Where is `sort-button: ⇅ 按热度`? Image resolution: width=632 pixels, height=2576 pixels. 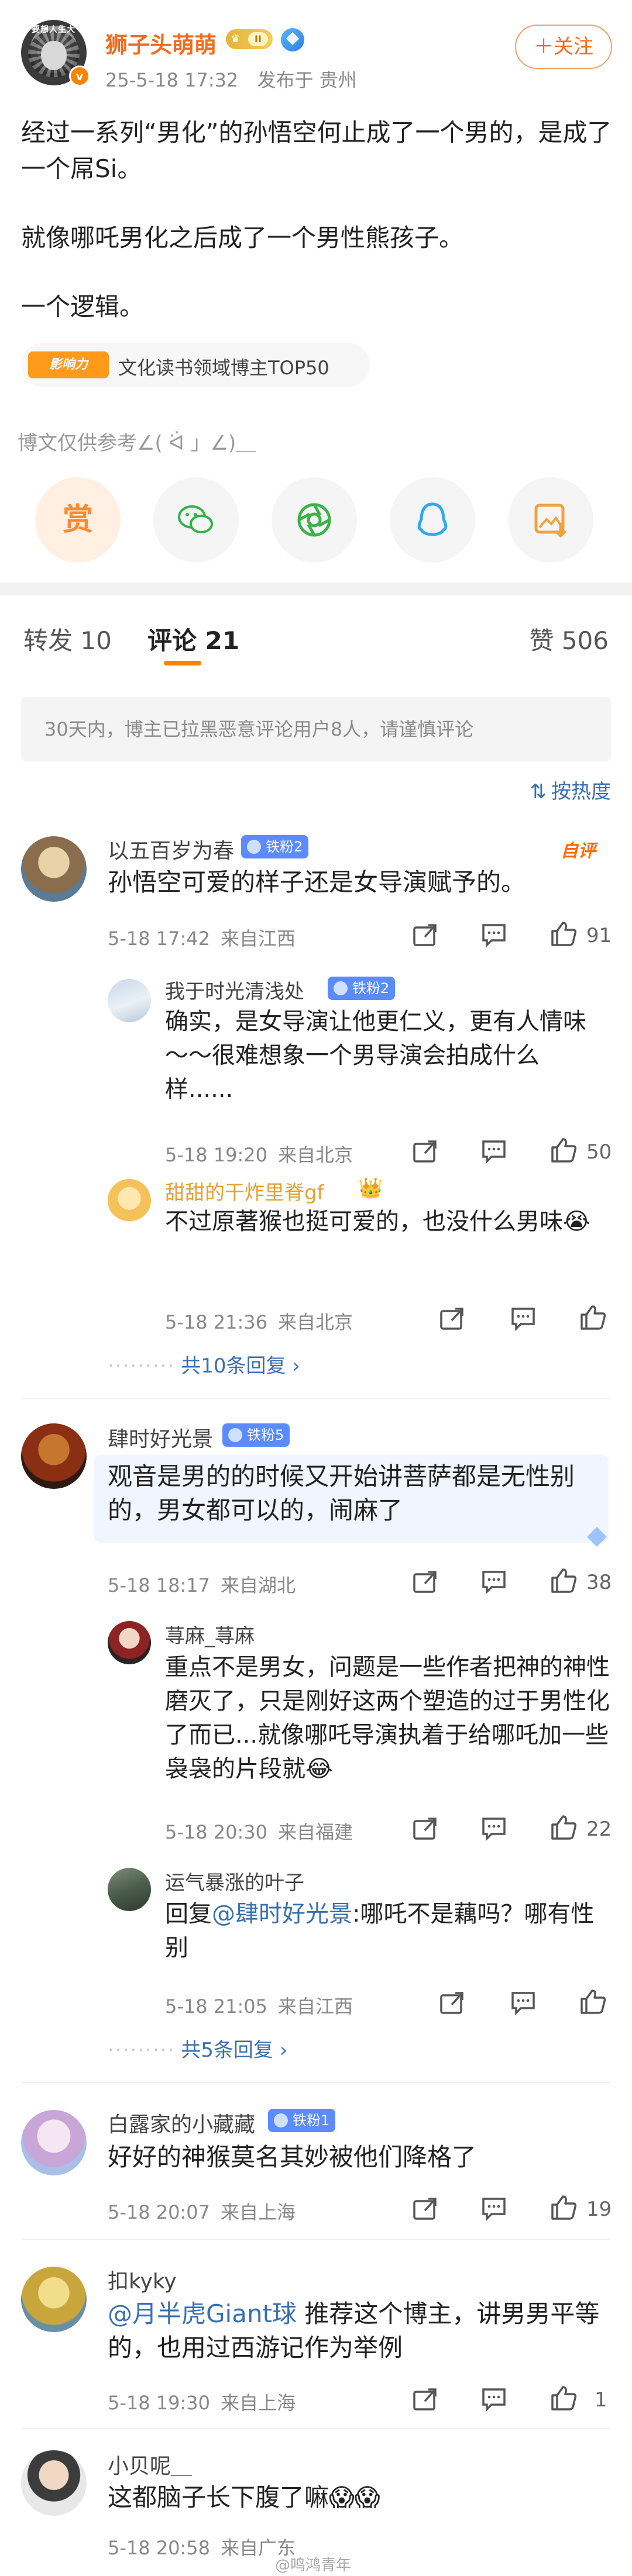
sort-button: ⇅ 按热度 is located at coordinates (571, 790).